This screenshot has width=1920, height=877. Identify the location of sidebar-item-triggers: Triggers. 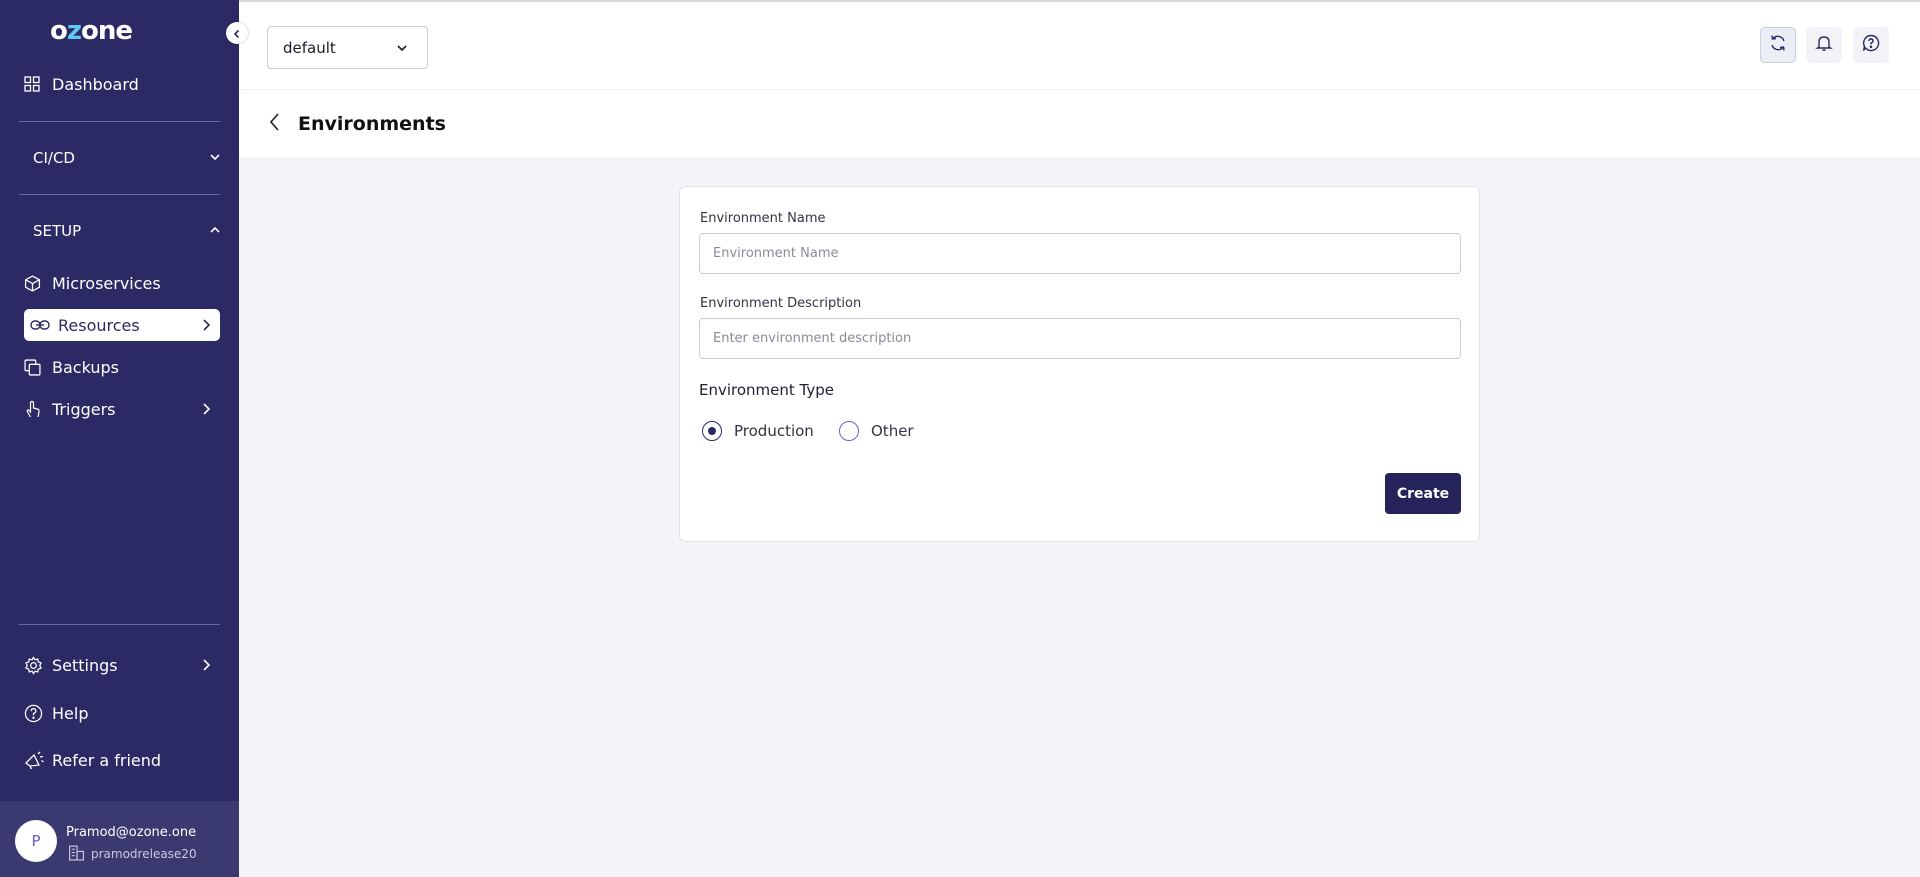
(122, 409).